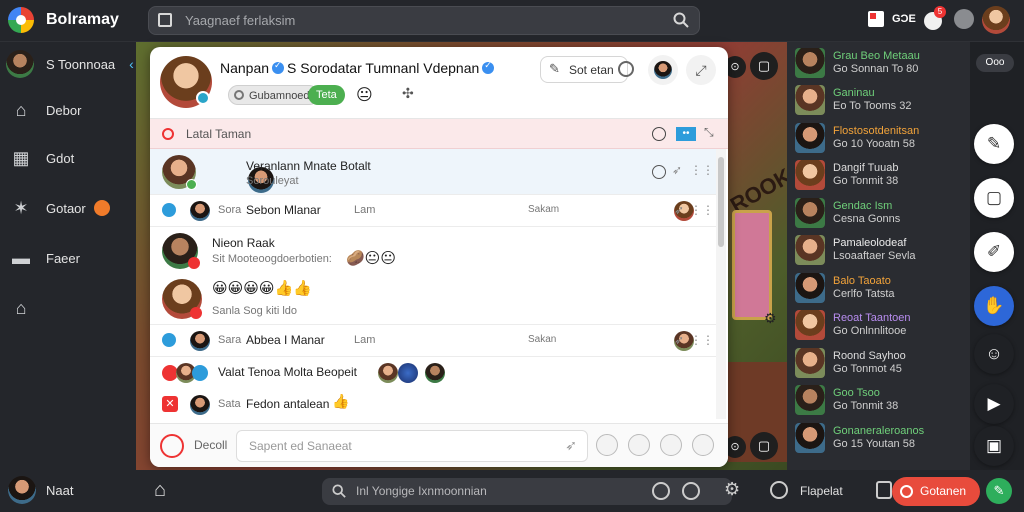 The height and width of the screenshot is (512, 1024). I want to click on list-item: Valat Tenoa Molta Beopeit, so click(433, 373).